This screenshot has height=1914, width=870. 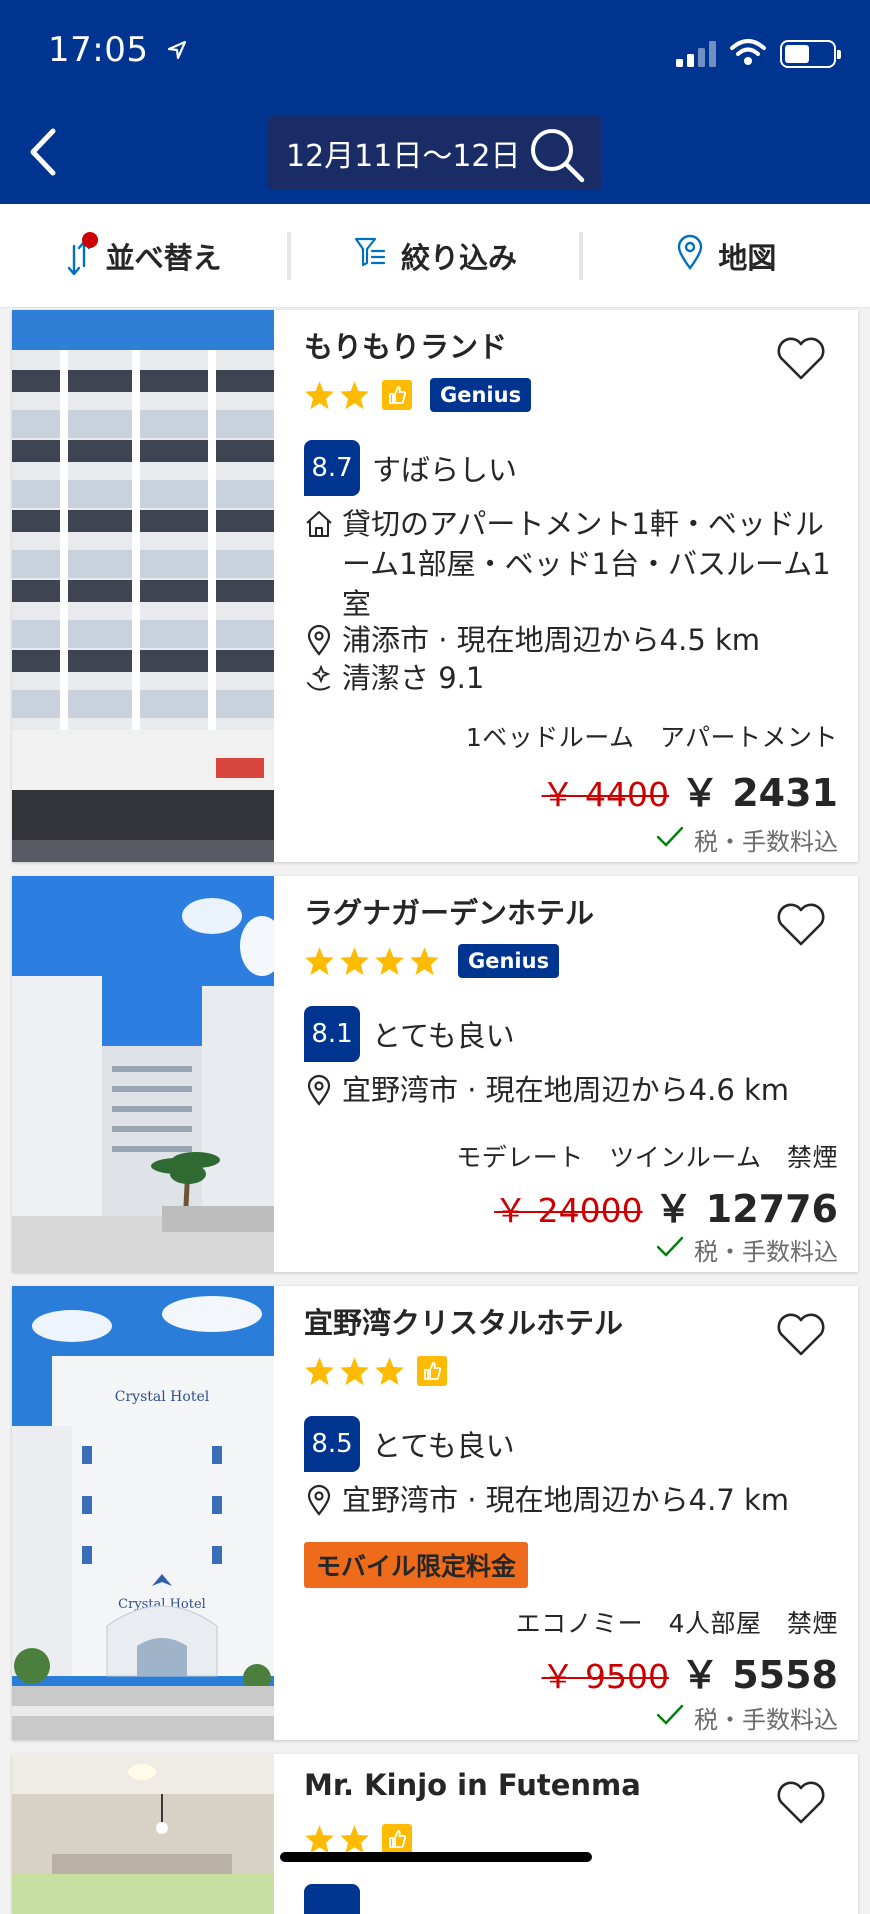 I want to click on review-score: 8.5 とても良い, so click(x=409, y=1444).